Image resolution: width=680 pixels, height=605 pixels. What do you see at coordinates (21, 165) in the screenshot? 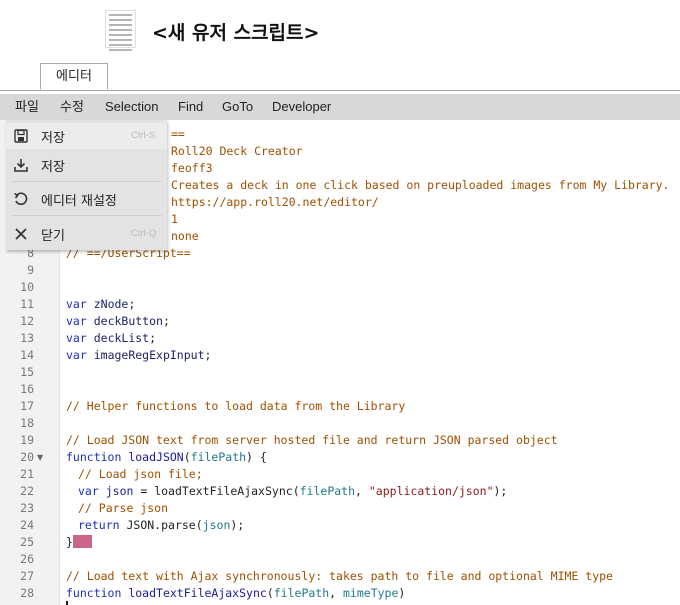
I see `download-icon` at bounding box center [21, 165].